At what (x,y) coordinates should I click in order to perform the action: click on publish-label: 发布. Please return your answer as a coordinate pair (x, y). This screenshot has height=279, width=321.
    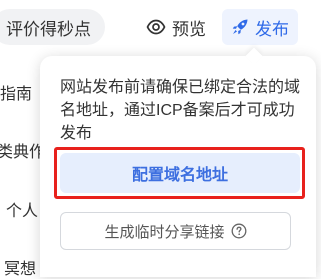
    Looking at the image, I should click on (272, 29).